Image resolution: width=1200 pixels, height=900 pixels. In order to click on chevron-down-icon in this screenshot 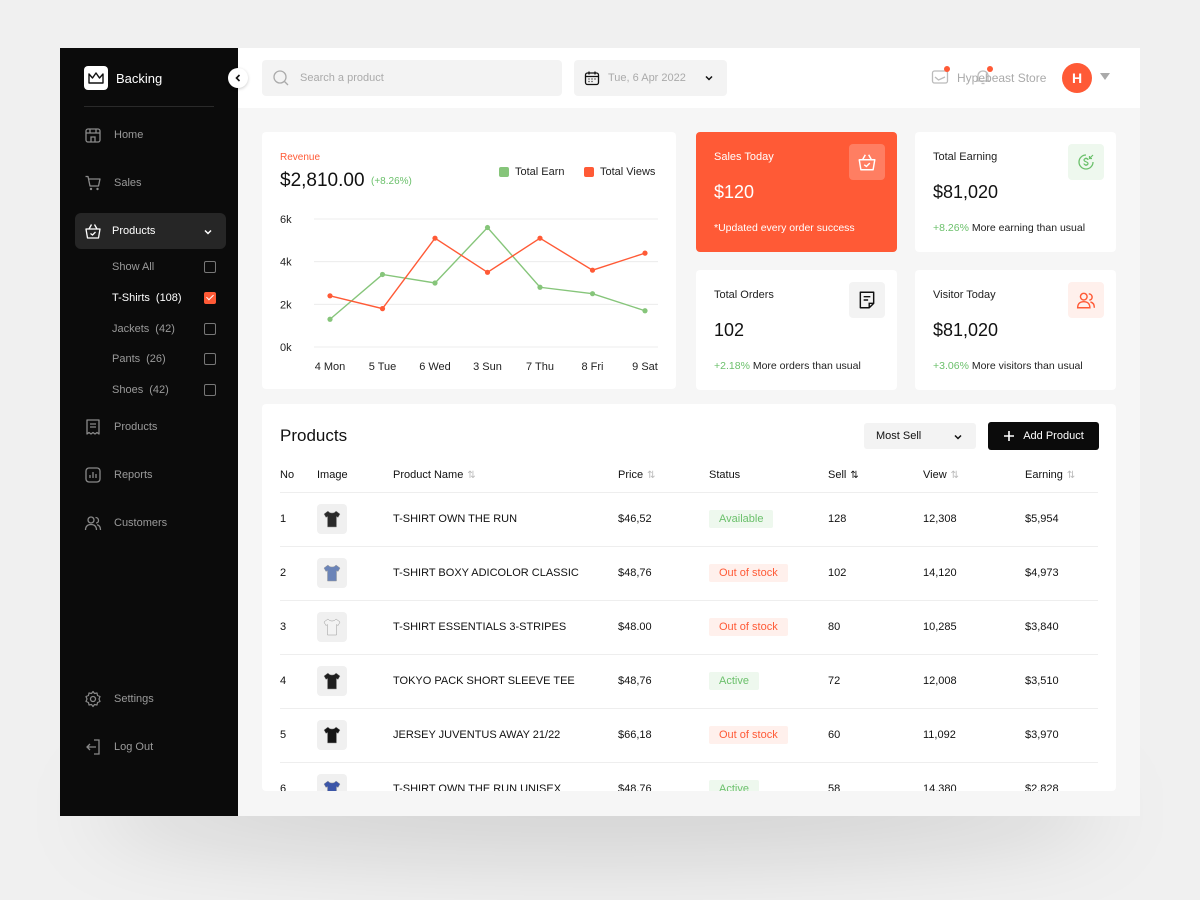, I will do `click(208, 234)`.